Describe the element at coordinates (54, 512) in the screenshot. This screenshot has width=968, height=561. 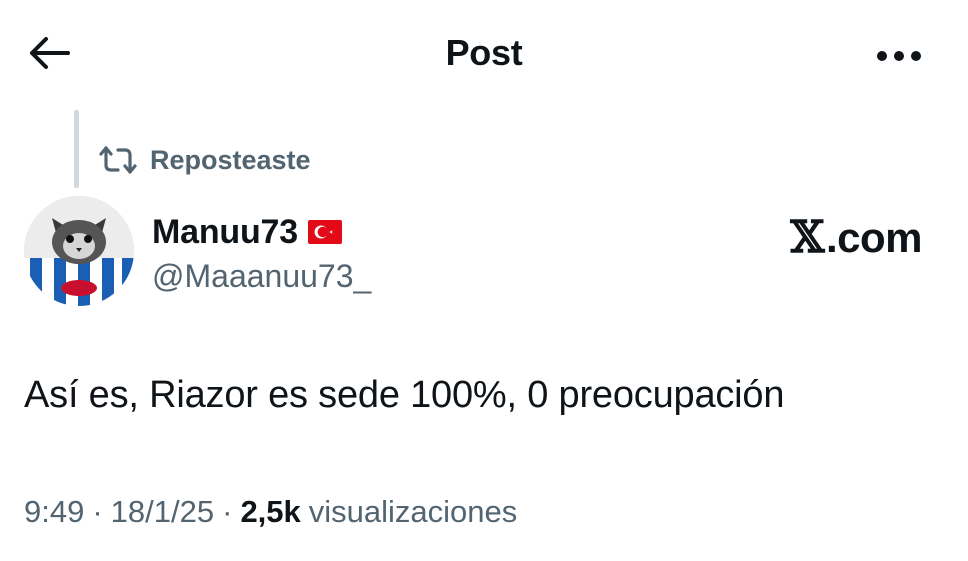
I see `post-time: 9:49` at that location.